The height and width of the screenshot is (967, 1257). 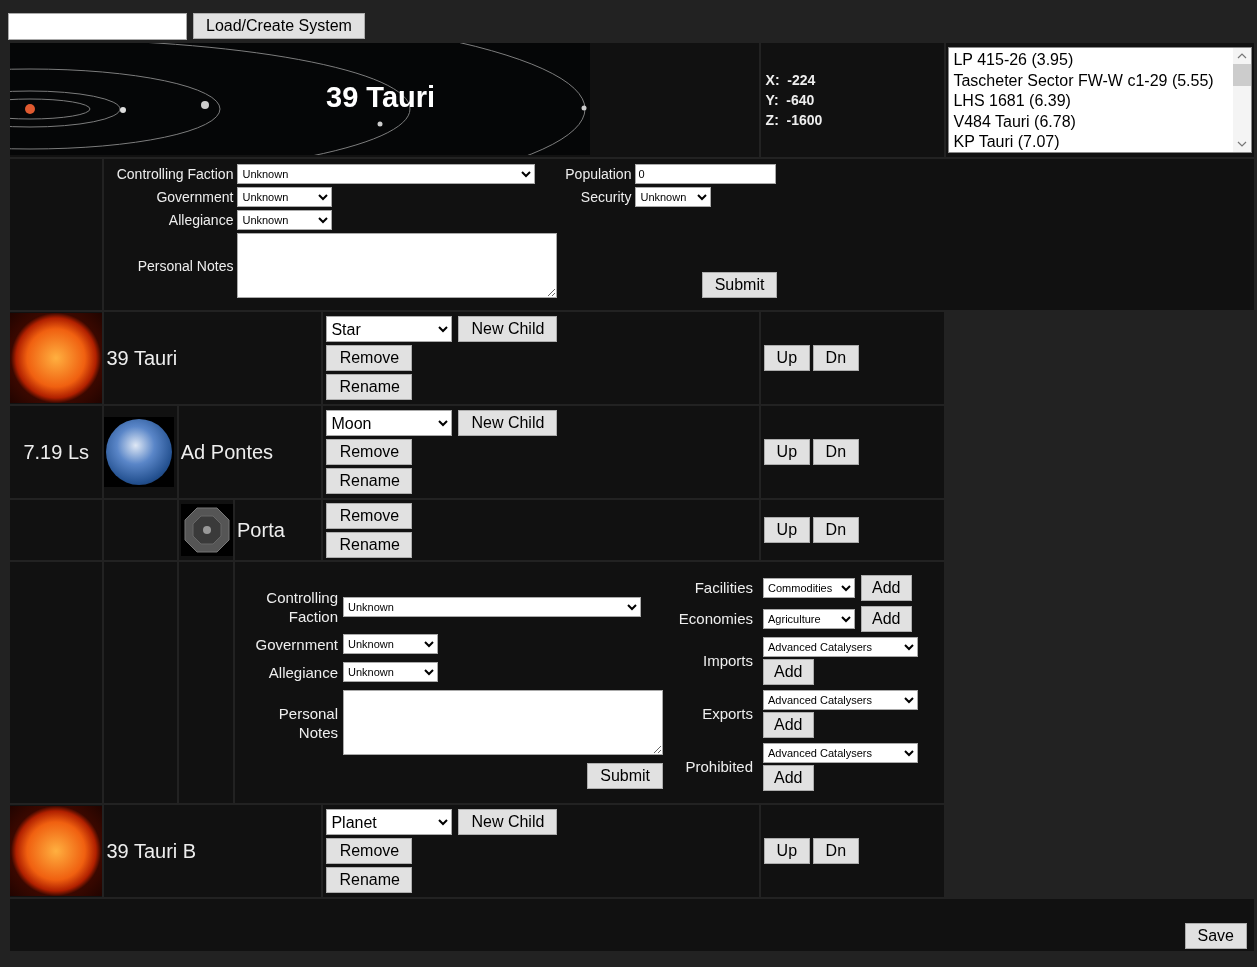 I want to click on scroll-up-icon, so click(x=1242, y=56).